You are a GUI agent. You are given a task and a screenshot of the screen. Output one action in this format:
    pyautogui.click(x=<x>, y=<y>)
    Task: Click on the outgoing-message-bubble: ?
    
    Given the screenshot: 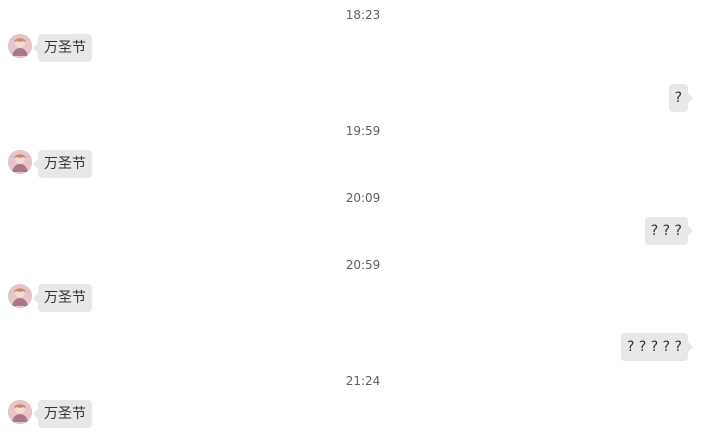 What is the action you would take?
    pyautogui.click(x=681, y=98)
    